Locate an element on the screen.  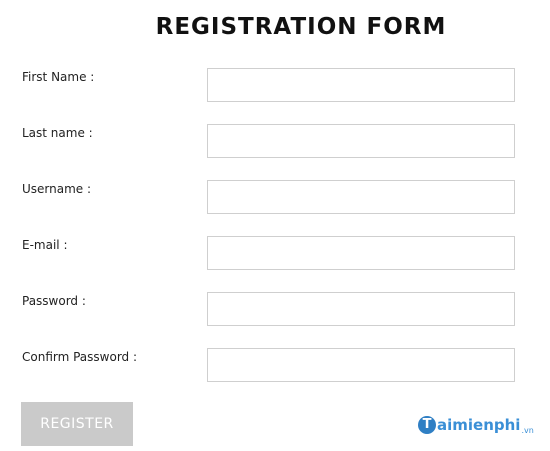
watermark-logo-icon: T is located at coordinates (427, 425).